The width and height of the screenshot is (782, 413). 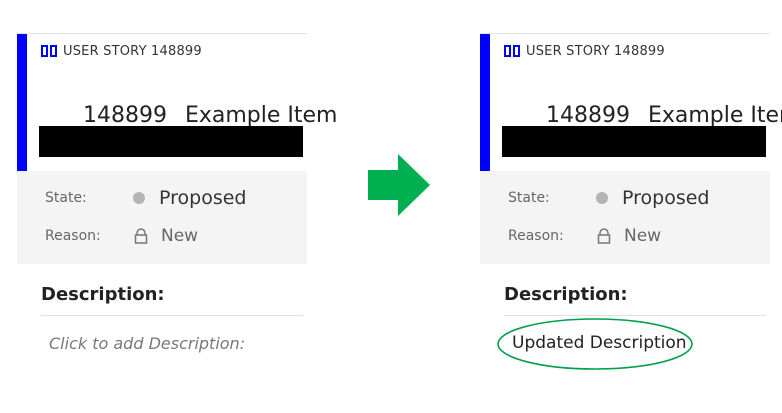 What do you see at coordinates (625, 324) in the screenshot?
I see `description-section: Description: Updated Description` at bounding box center [625, 324].